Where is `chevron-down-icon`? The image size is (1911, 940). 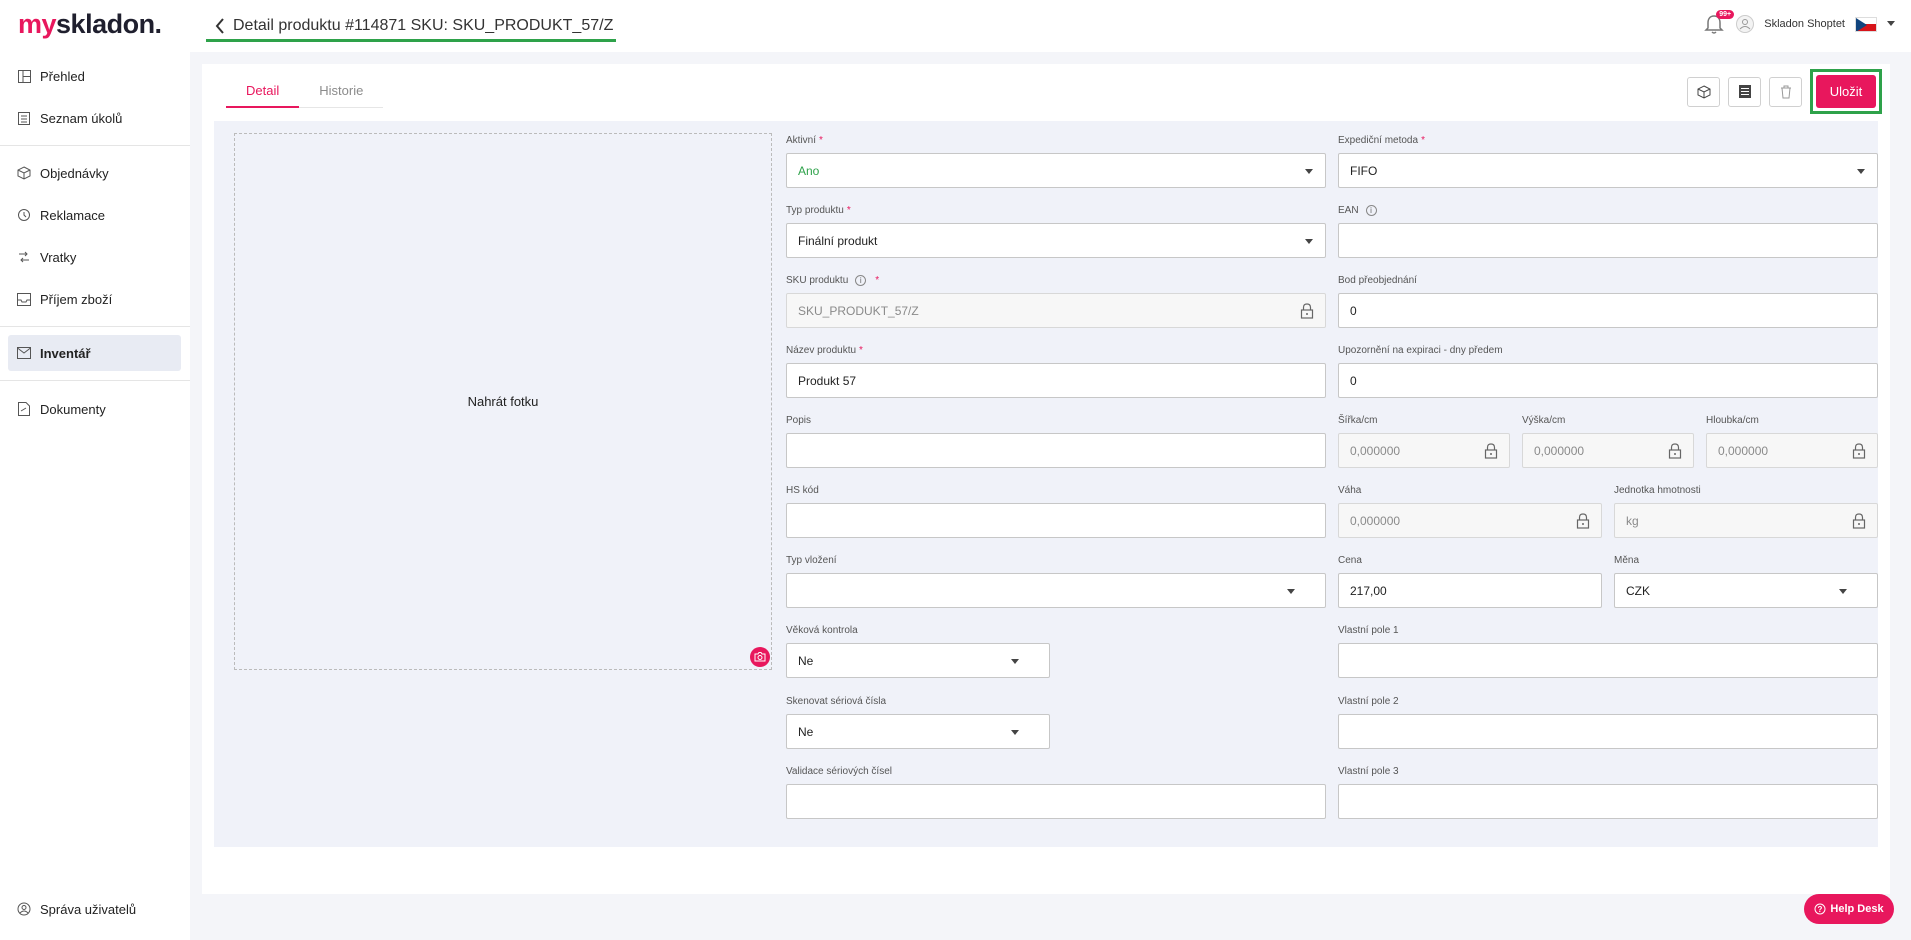 chevron-down-icon is located at coordinates (1891, 24).